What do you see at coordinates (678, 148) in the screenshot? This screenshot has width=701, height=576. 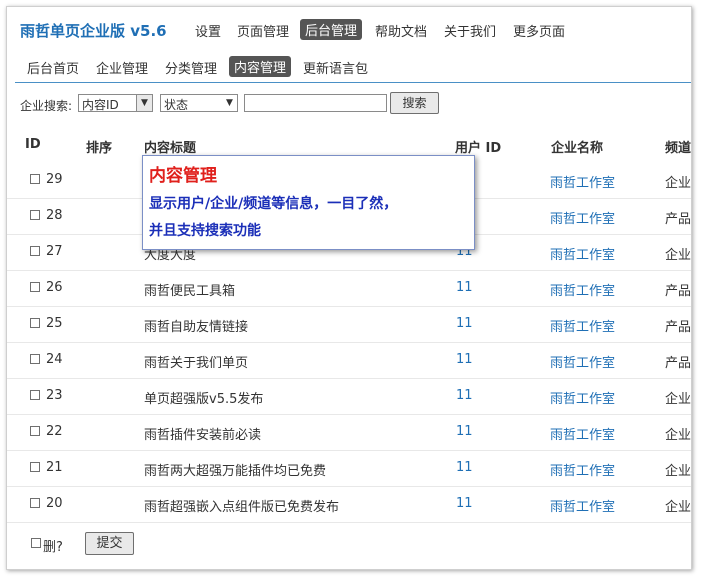 I see `col-channel: 频道` at bounding box center [678, 148].